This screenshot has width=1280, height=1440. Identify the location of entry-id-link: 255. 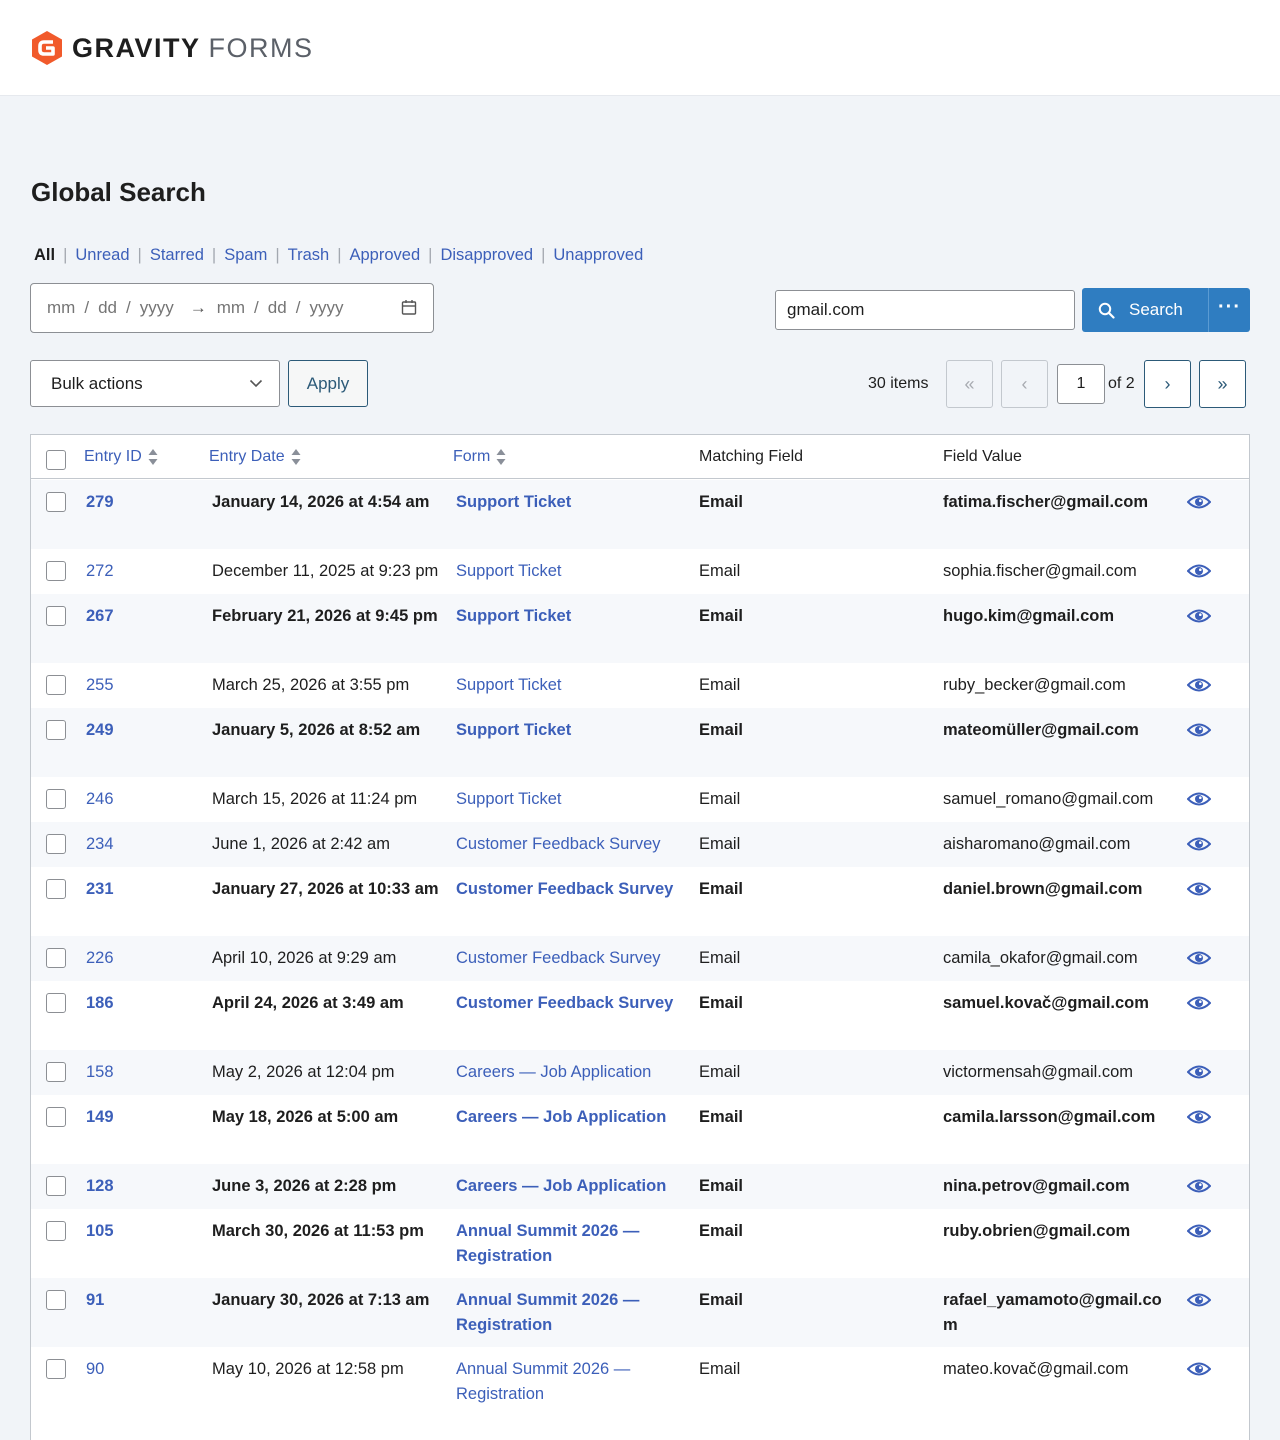
(100, 685).